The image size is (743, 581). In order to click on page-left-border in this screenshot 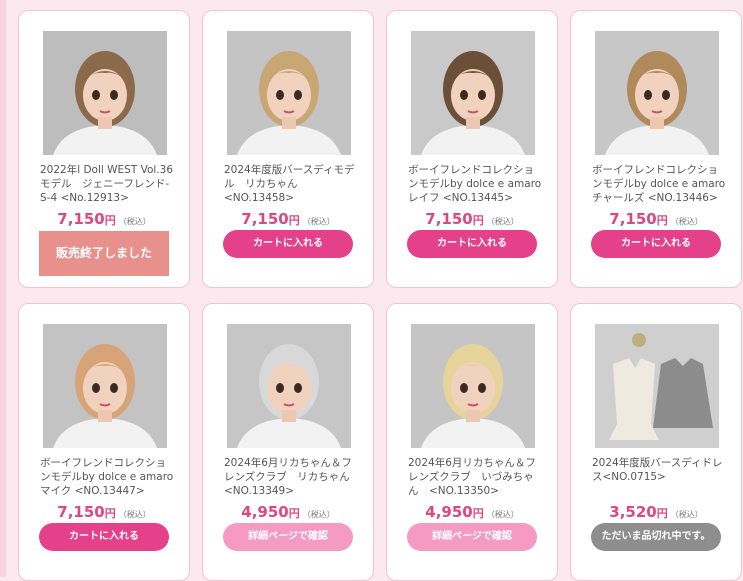, I will do `click(3, 288)`.